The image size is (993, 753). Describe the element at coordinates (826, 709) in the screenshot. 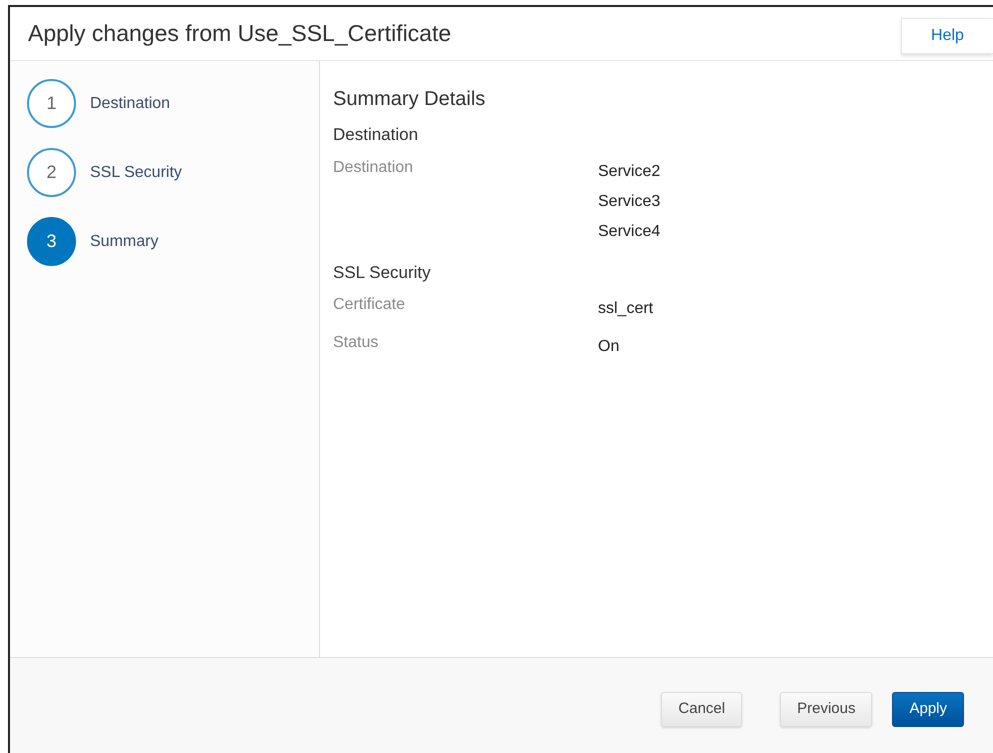

I see `dialog-button: Previous` at that location.